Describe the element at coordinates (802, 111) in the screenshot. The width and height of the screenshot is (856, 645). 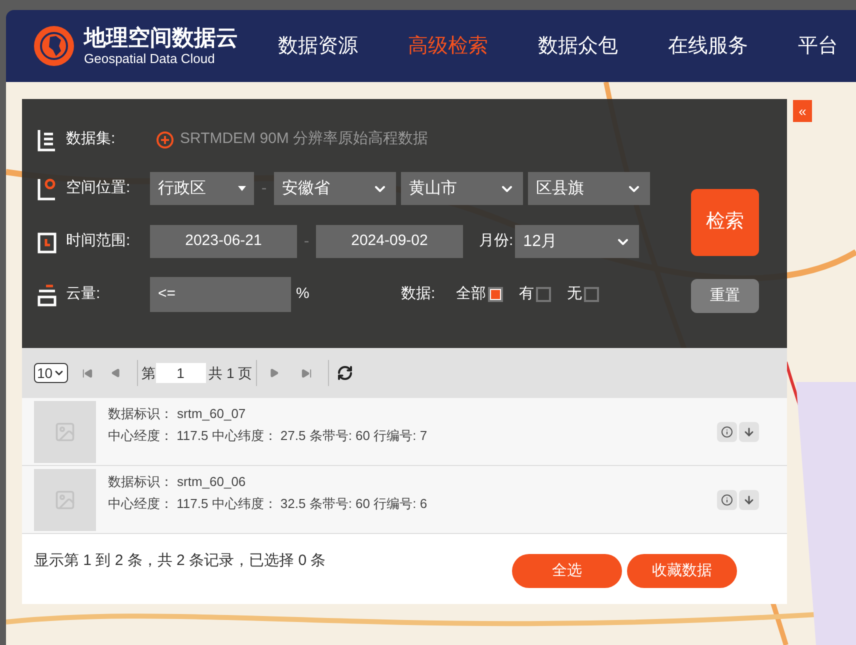
I see `collapse-button: «` at that location.